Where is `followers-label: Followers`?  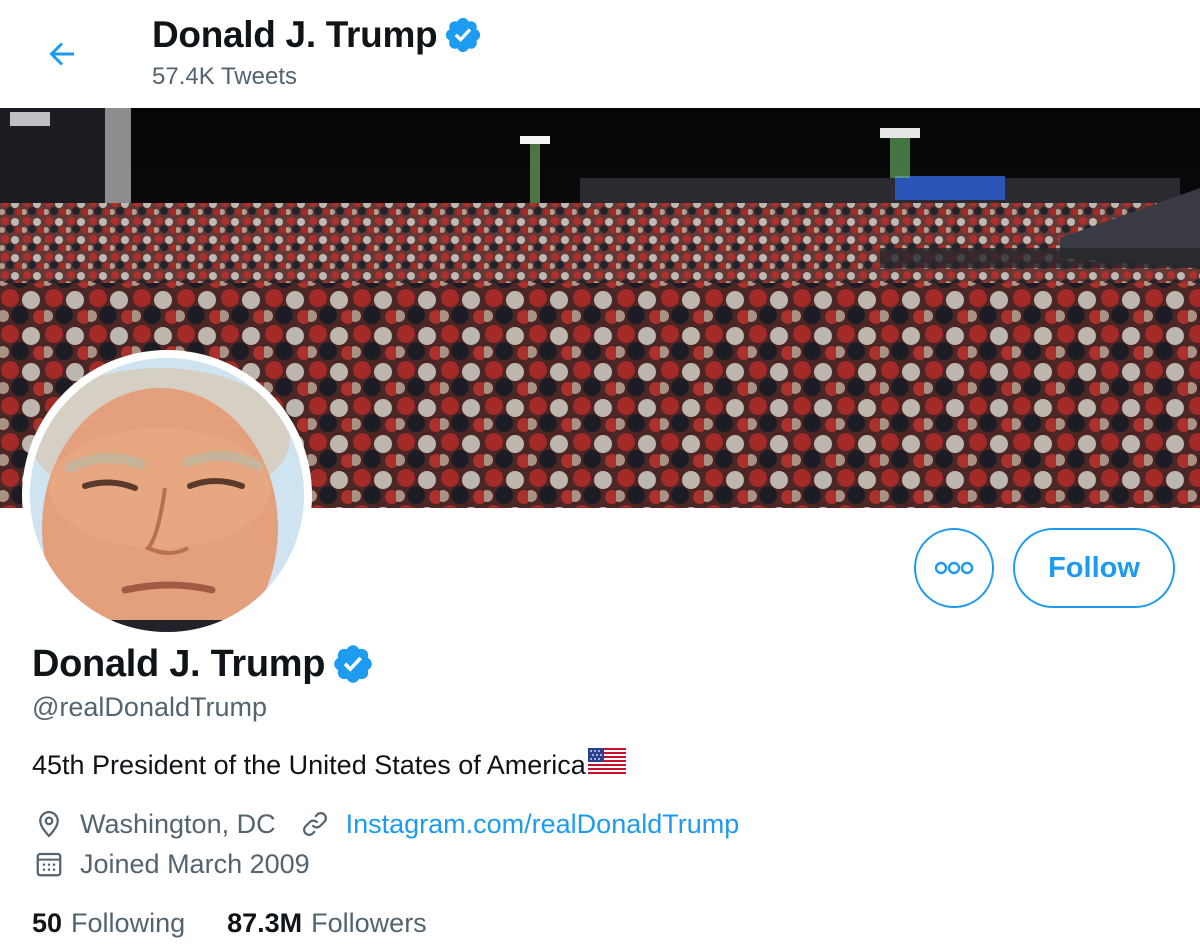 followers-label: Followers is located at coordinates (369, 923).